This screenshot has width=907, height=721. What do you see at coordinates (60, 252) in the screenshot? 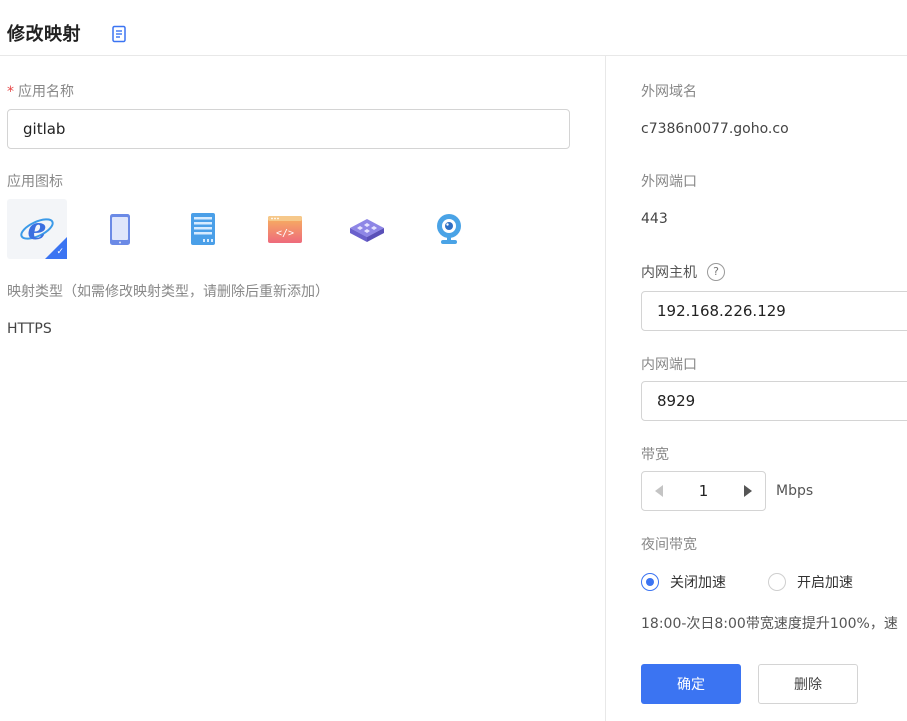
I see `check-icon: ✓` at bounding box center [60, 252].